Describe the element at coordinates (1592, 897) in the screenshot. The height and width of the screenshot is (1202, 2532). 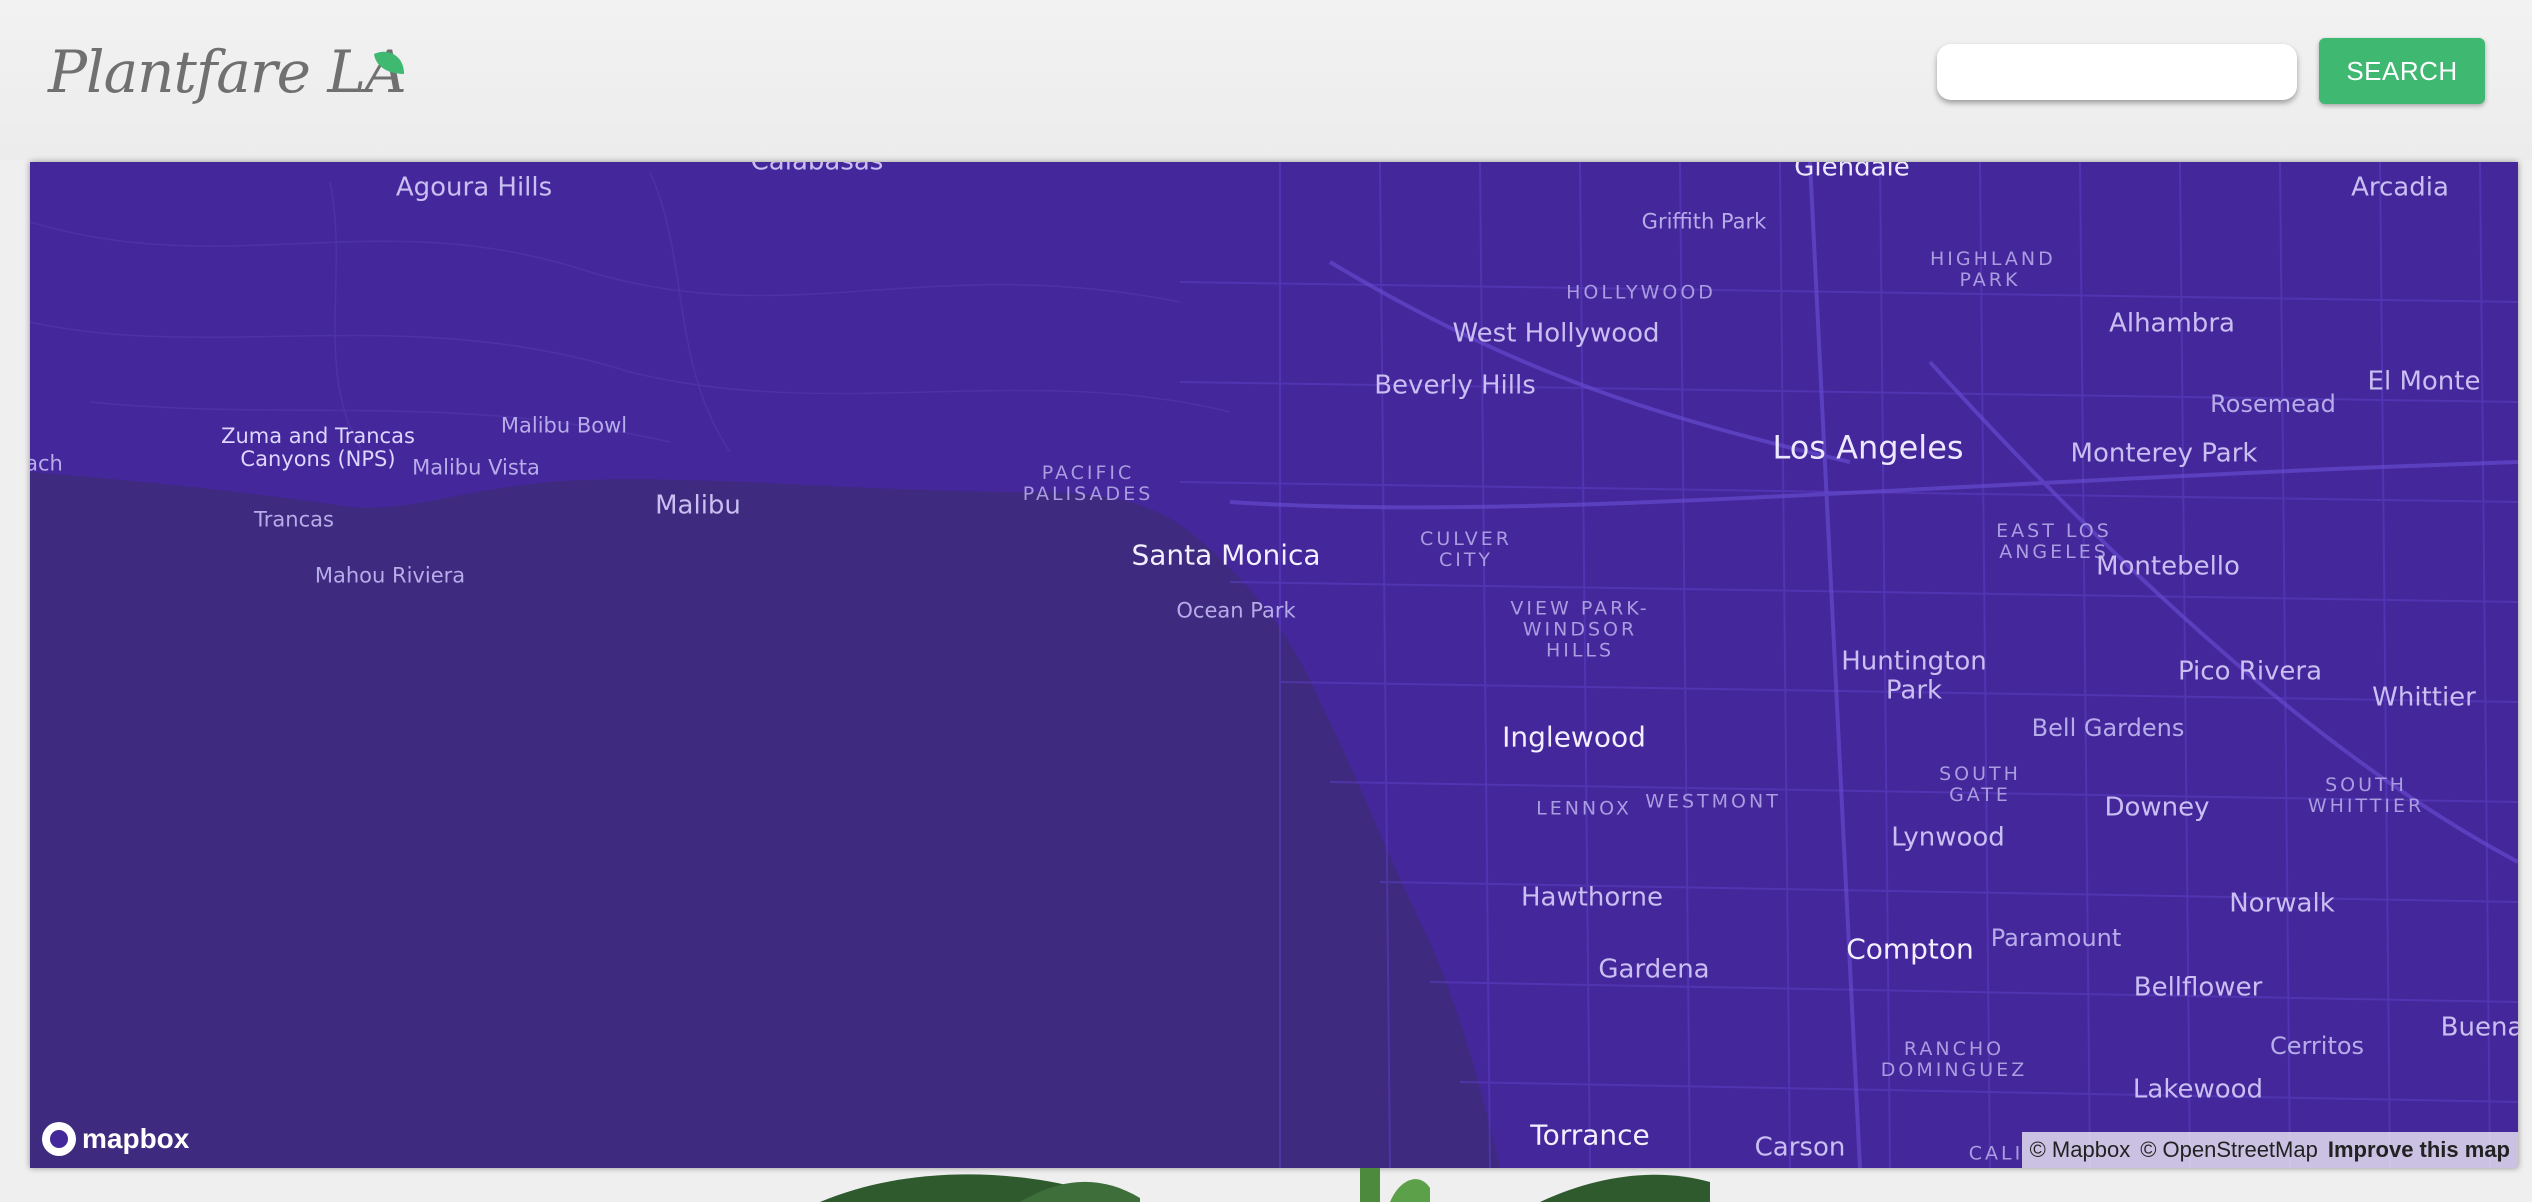
I see `map-label: Hawthorne` at that location.